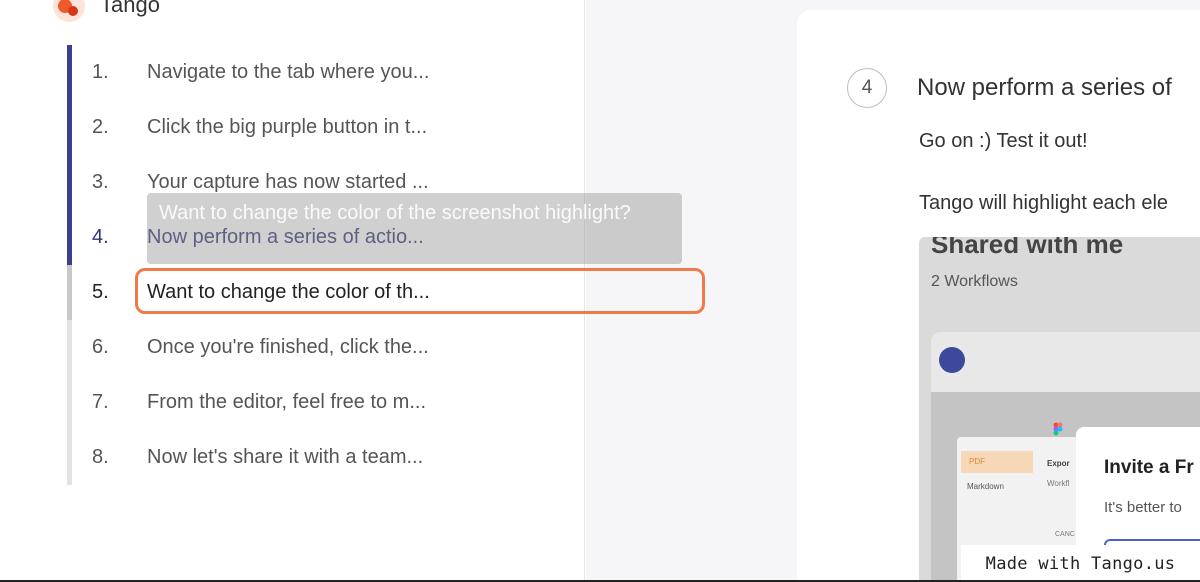  What do you see at coordinates (69, 292) in the screenshot?
I see `progress-current` at bounding box center [69, 292].